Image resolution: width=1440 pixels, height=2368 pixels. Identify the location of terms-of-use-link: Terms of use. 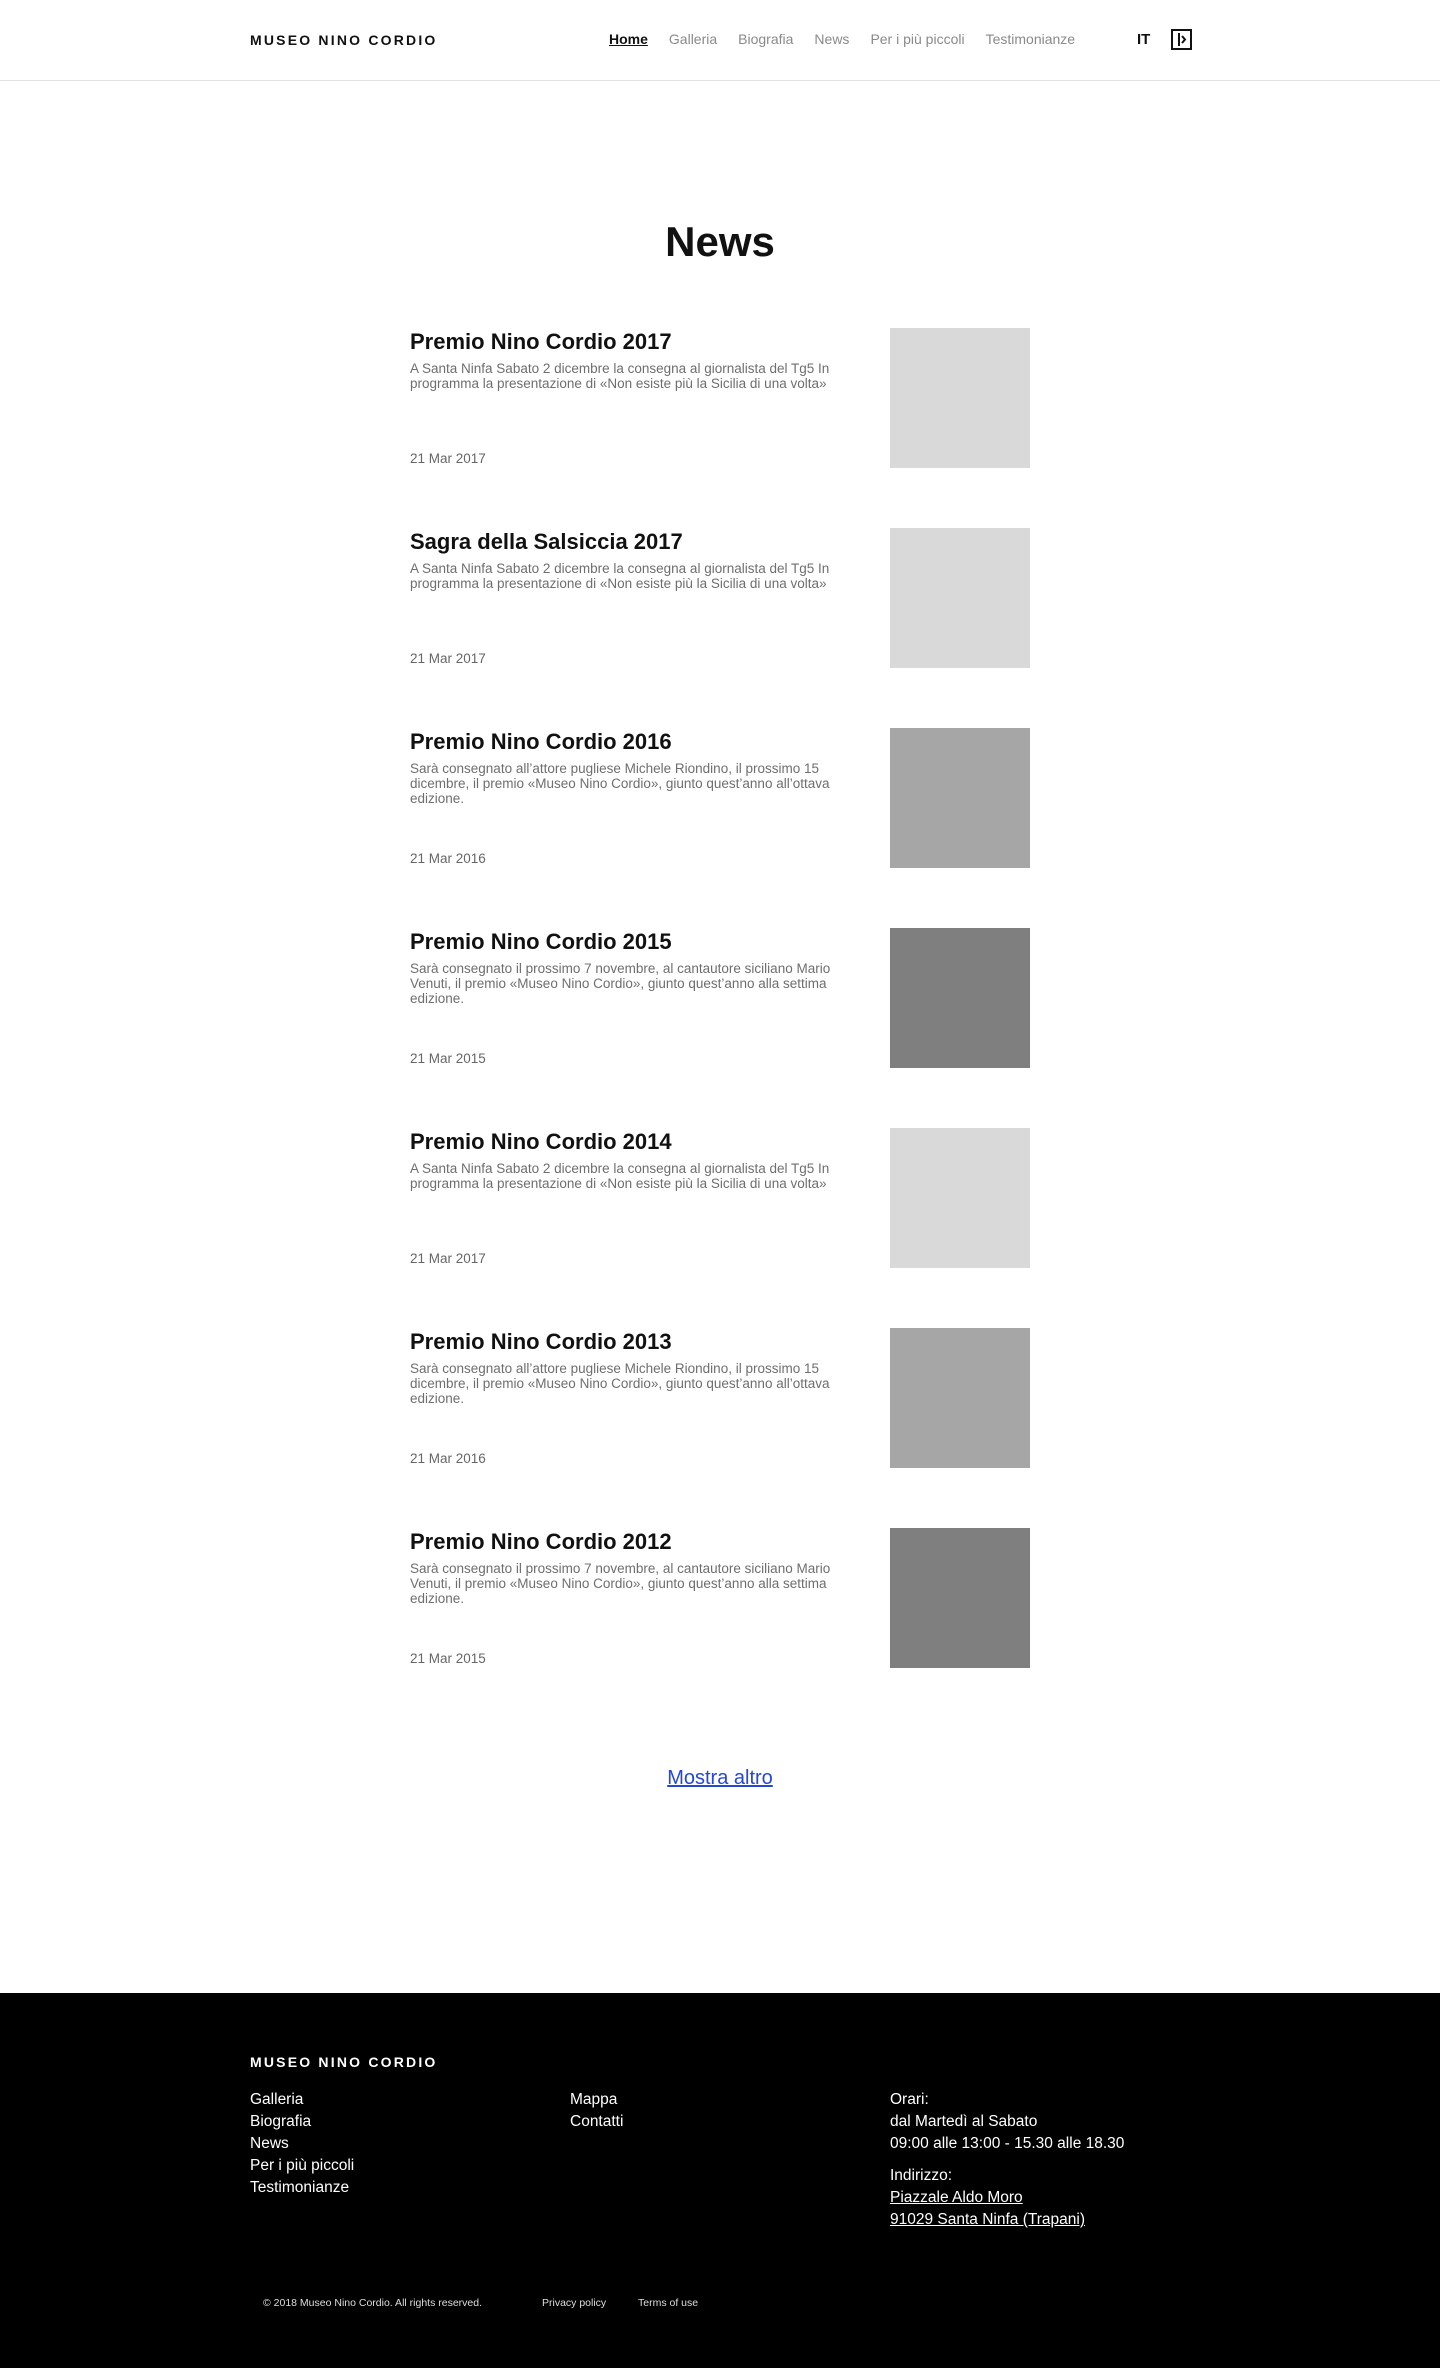
(668, 2303).